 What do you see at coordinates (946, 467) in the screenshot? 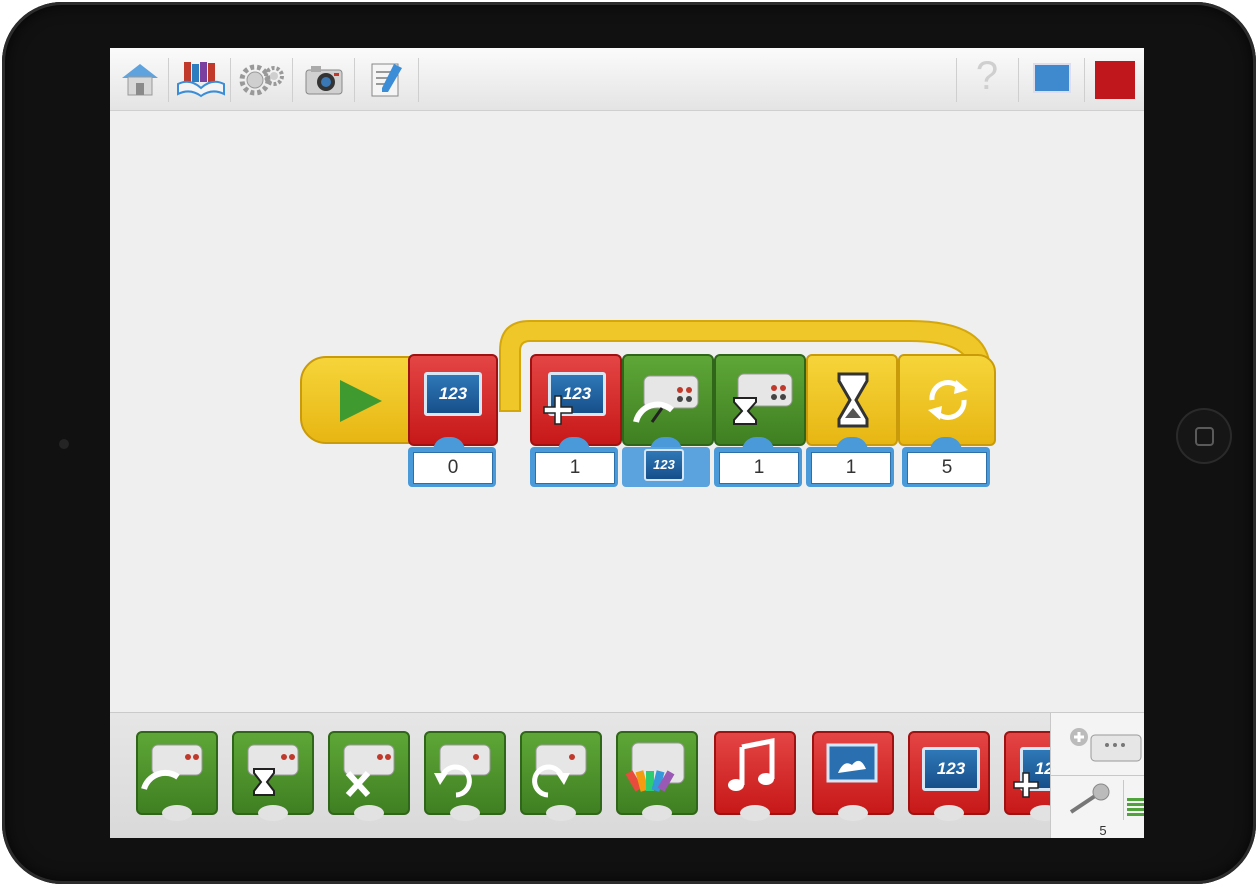
I see `repeat-input: 5` at bounding box center [946, 467].